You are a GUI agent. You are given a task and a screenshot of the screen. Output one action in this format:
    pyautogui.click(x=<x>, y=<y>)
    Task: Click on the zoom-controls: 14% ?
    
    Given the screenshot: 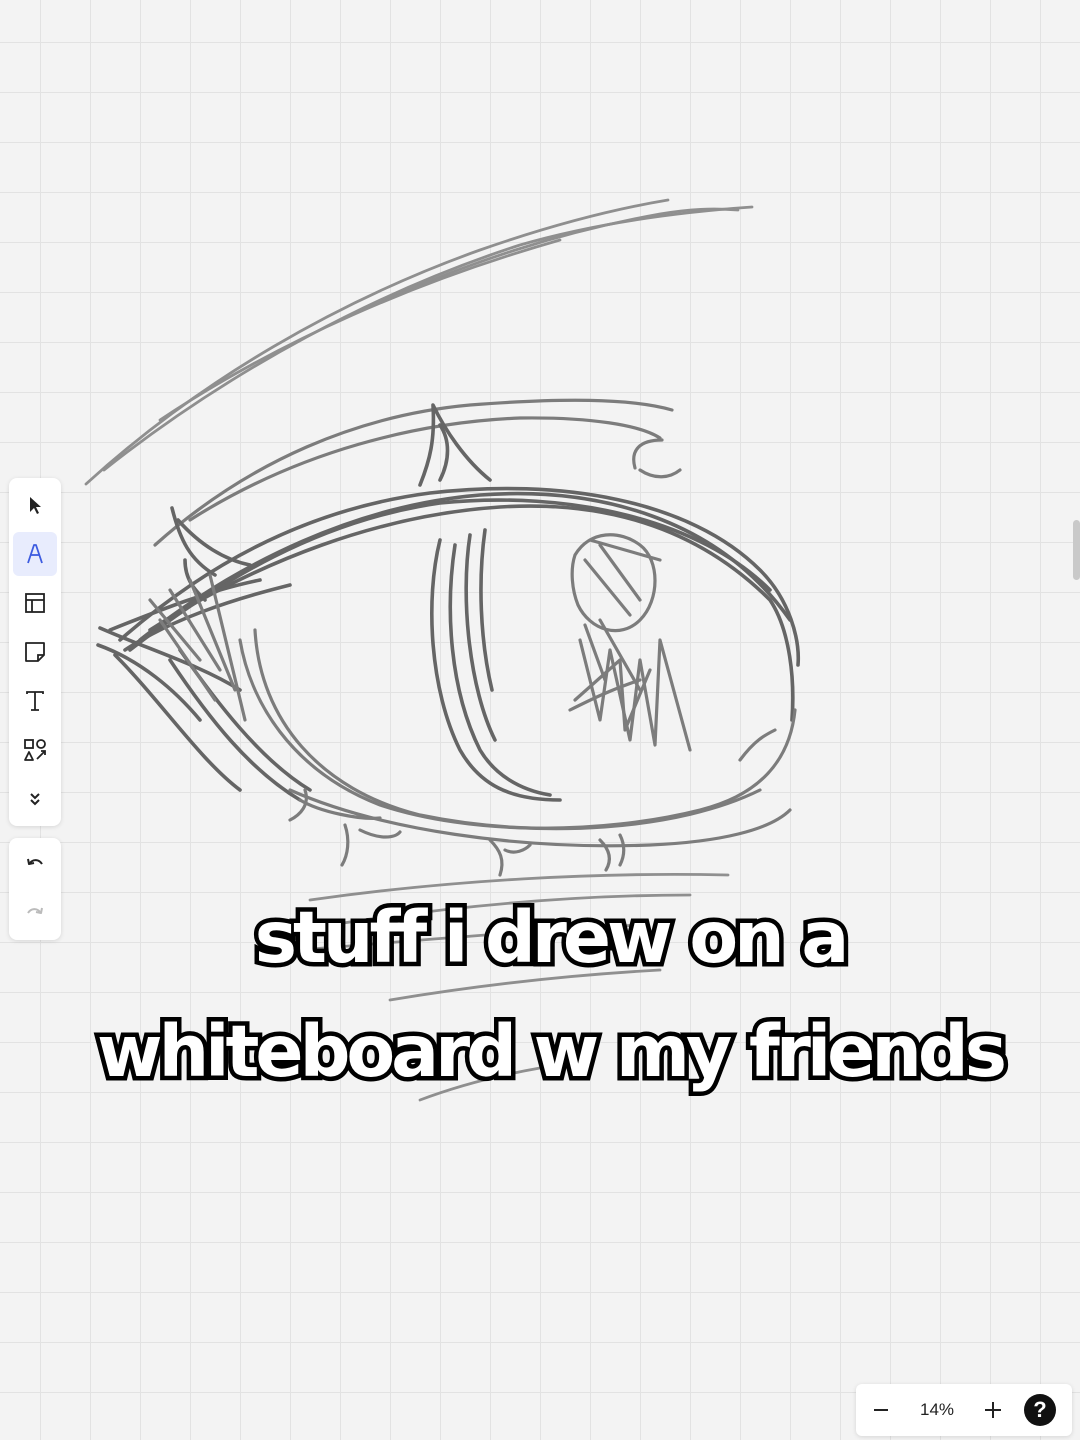 What is the action you would take?
    pyautogui.click(x=964, y=1410)
    